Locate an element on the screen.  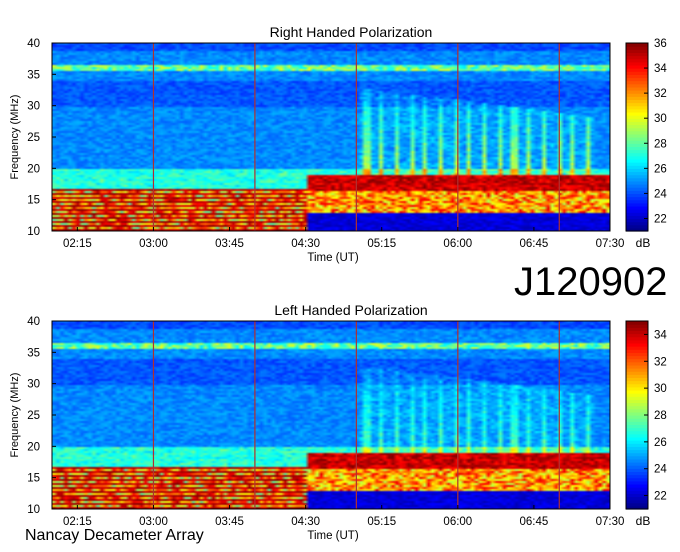
colorbar-tick-label: 36 is located at coordinates (660, 44).